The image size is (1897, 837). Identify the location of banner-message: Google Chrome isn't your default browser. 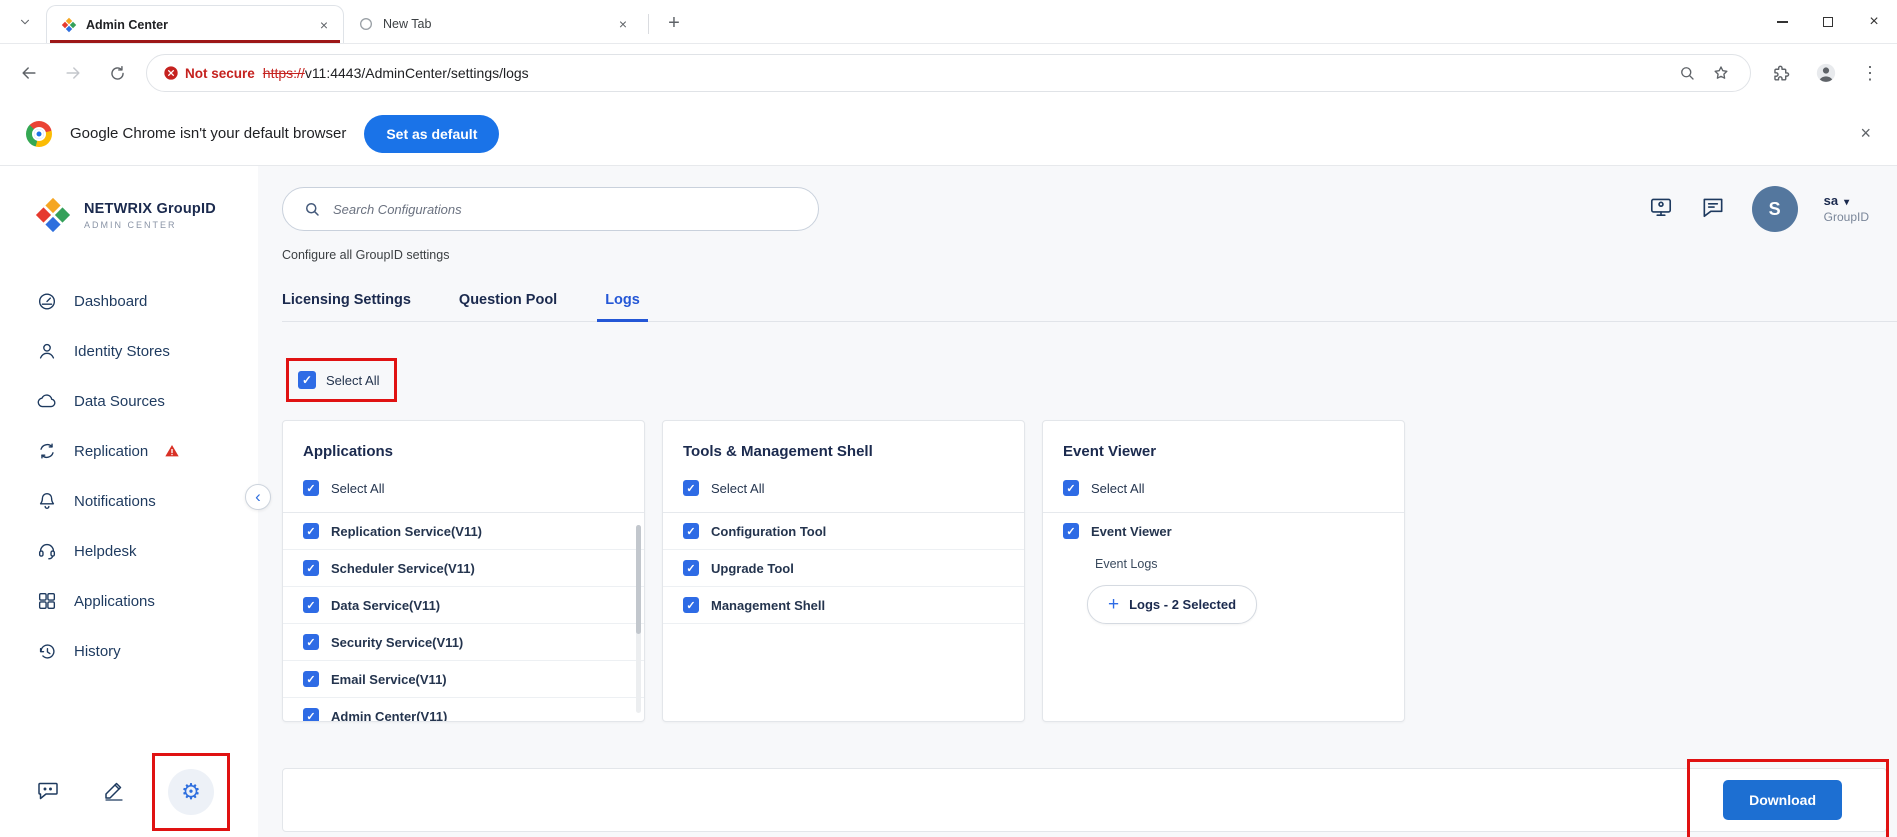
(208, 133).